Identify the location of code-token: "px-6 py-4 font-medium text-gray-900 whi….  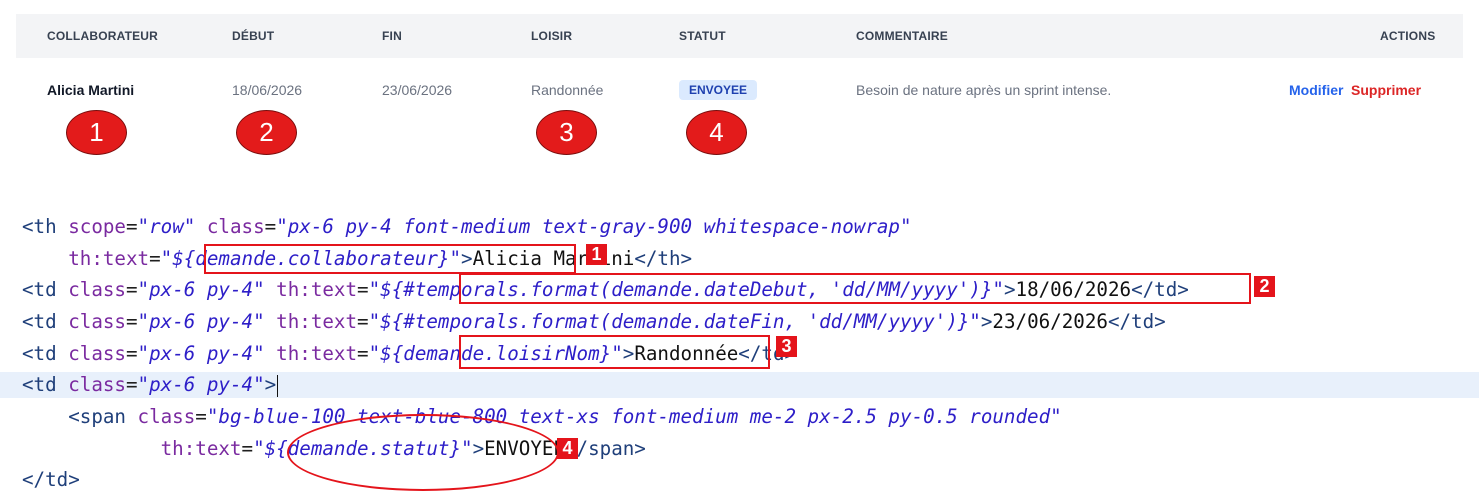
(594, 226).